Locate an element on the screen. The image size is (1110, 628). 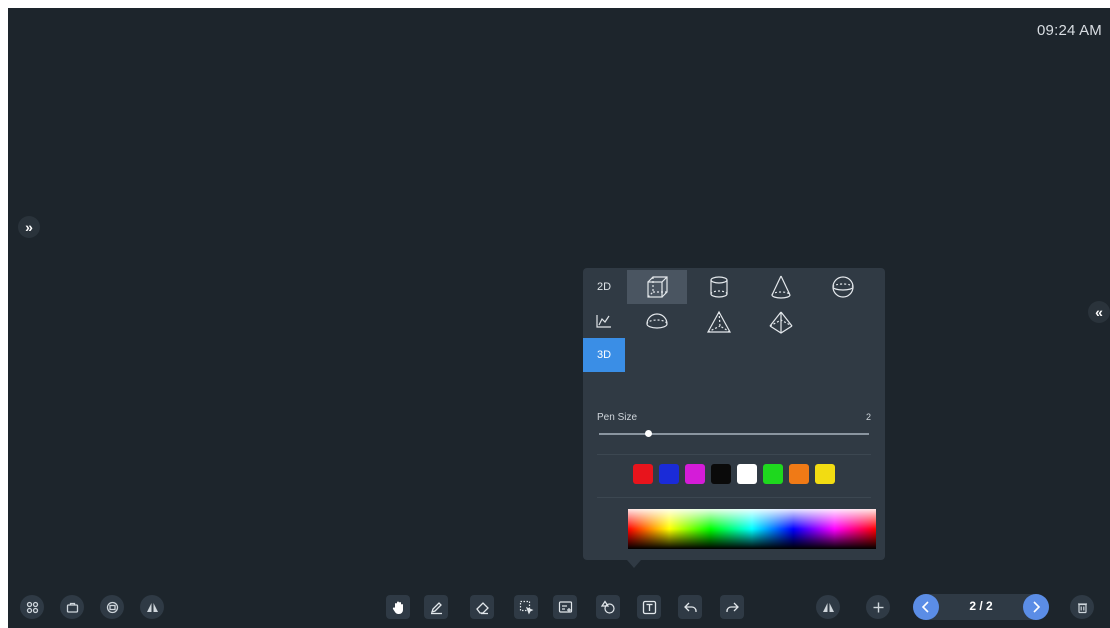
page-navigator: 2 / 2 is located at coordinates (981, 607).